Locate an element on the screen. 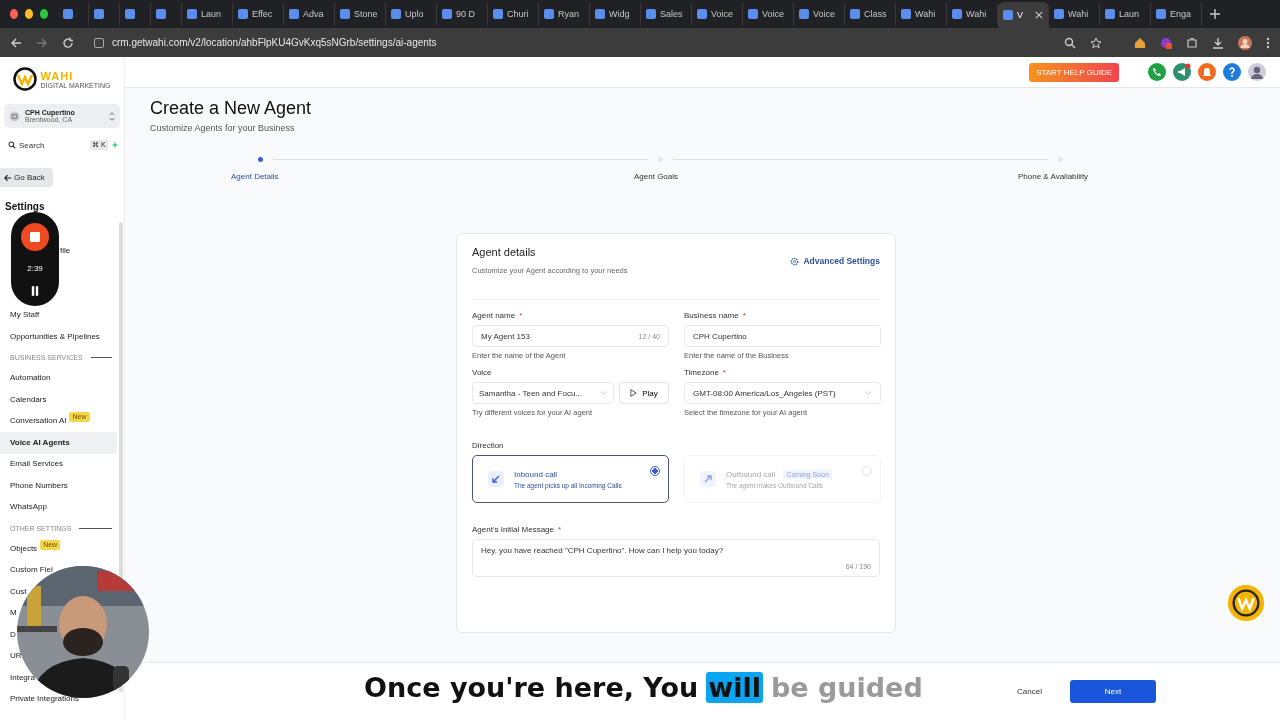 This screenshot has height=720, width=1280. download-icon is located at coordinates (1218, 42).